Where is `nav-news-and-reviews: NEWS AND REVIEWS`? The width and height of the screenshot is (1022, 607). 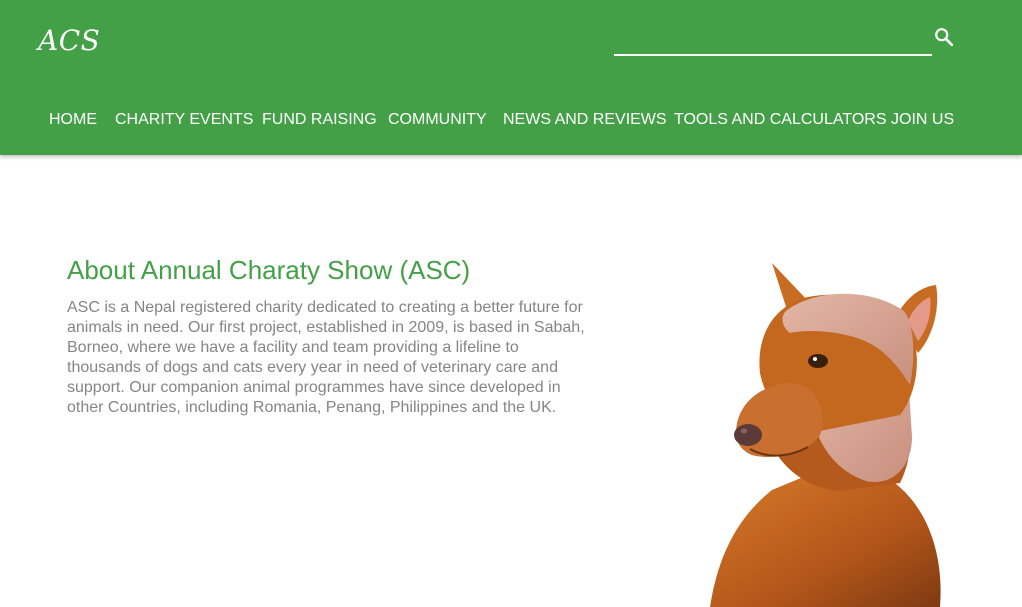
nav-news-and-reviews: NEWS AND REVIEWS is located at coordinates (585, 120).